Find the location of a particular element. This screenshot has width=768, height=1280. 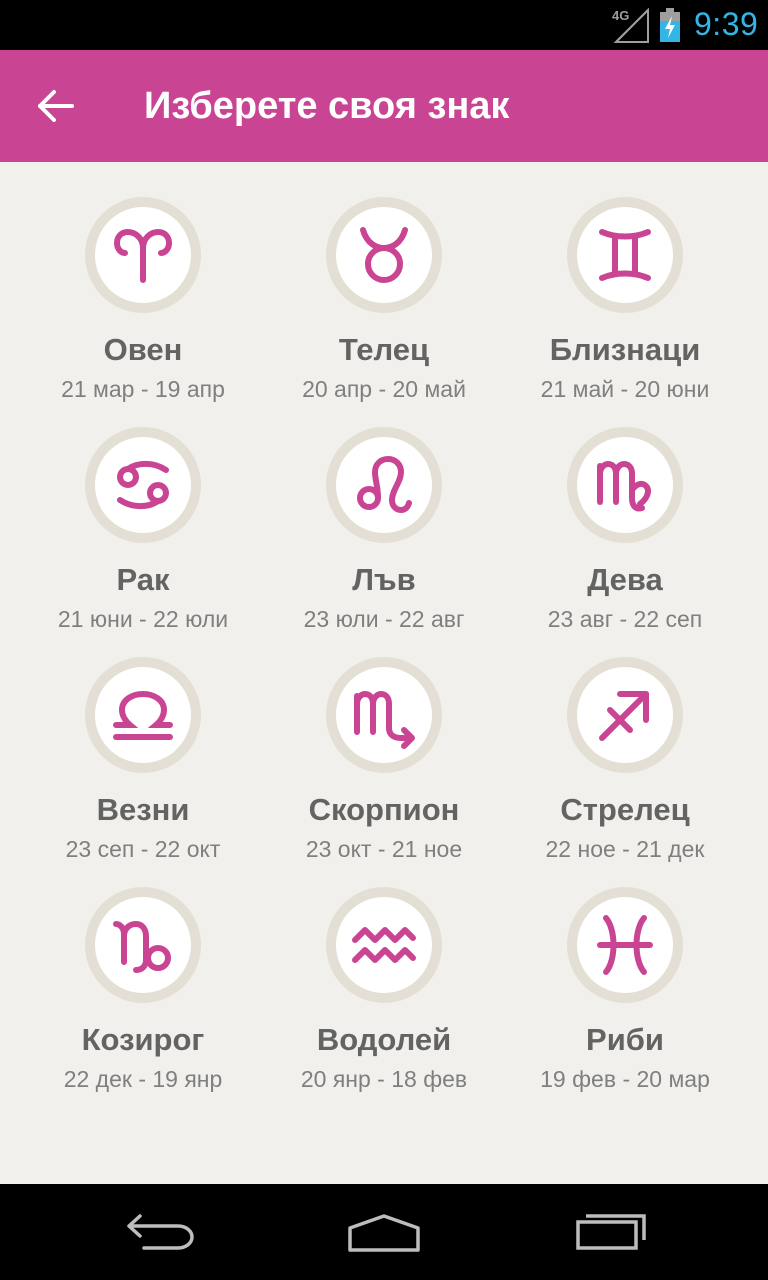

sign-name: Овен is located at coordinates (143, 349).